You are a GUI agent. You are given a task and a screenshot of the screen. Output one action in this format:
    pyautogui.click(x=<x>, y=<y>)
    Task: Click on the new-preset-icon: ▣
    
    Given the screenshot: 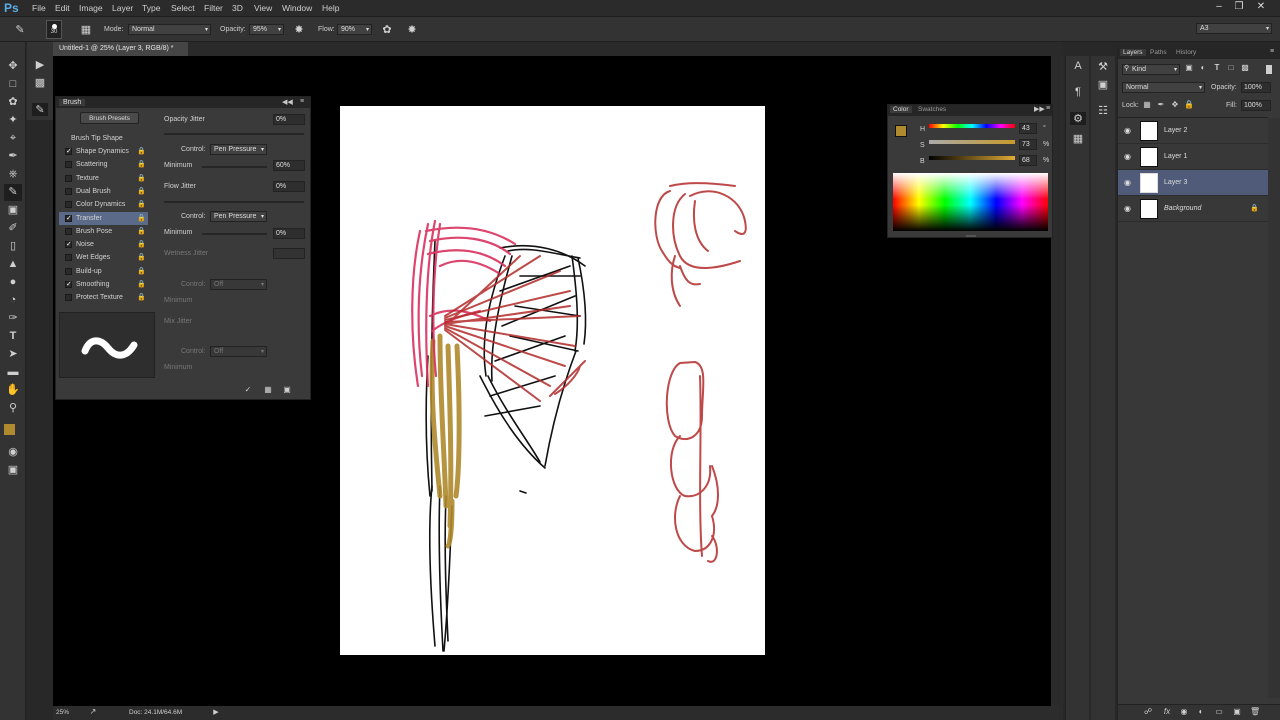 What is the action you would take?
    pyautogui.click(x=287, y=389)
    